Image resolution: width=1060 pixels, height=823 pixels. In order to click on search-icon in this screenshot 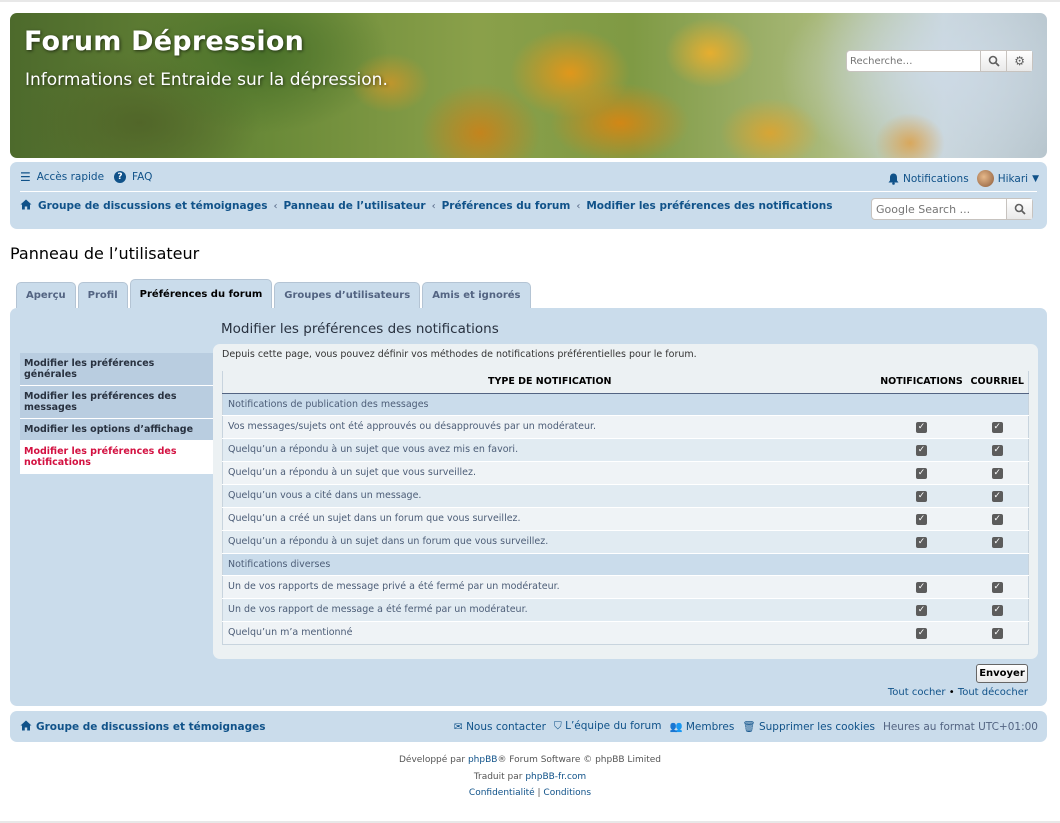, I will do `click(994, 61)`.